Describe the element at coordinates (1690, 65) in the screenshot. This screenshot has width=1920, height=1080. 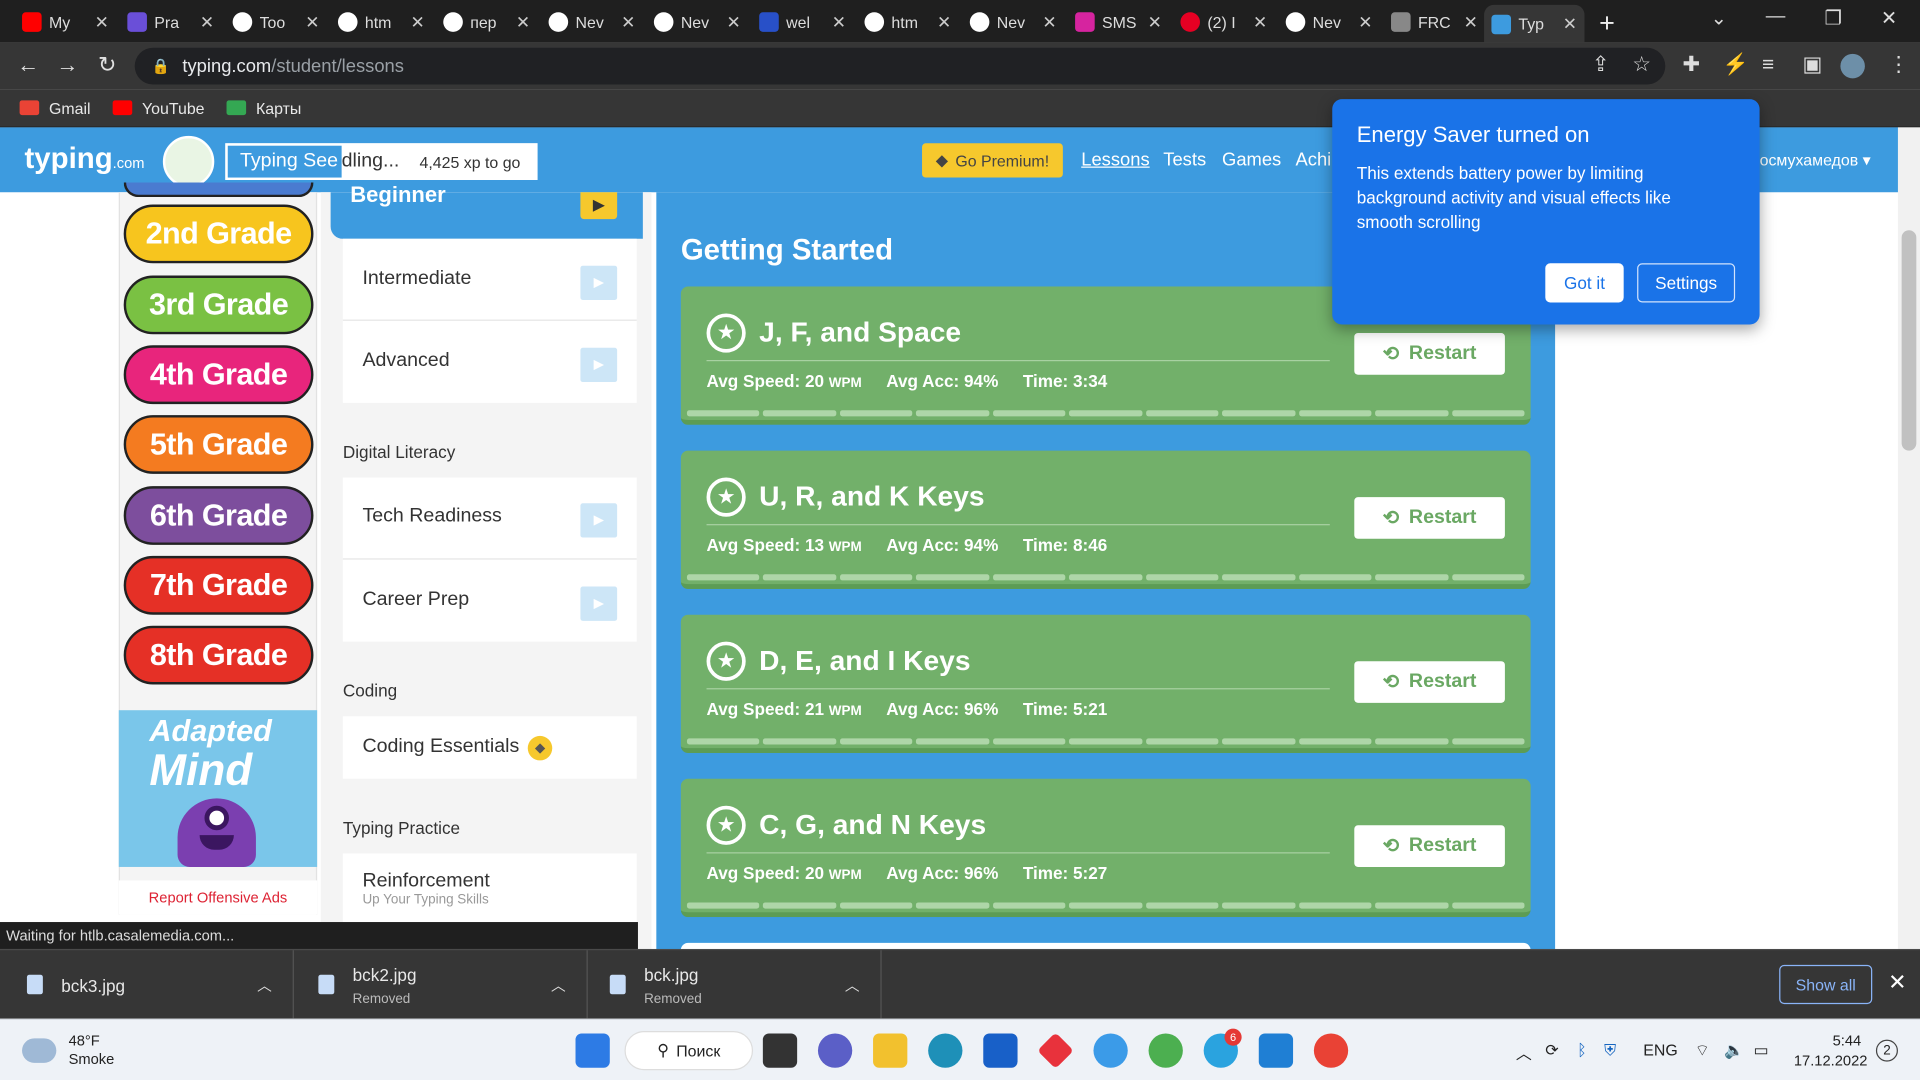
I see `extensions-icon: ✚` at that location.